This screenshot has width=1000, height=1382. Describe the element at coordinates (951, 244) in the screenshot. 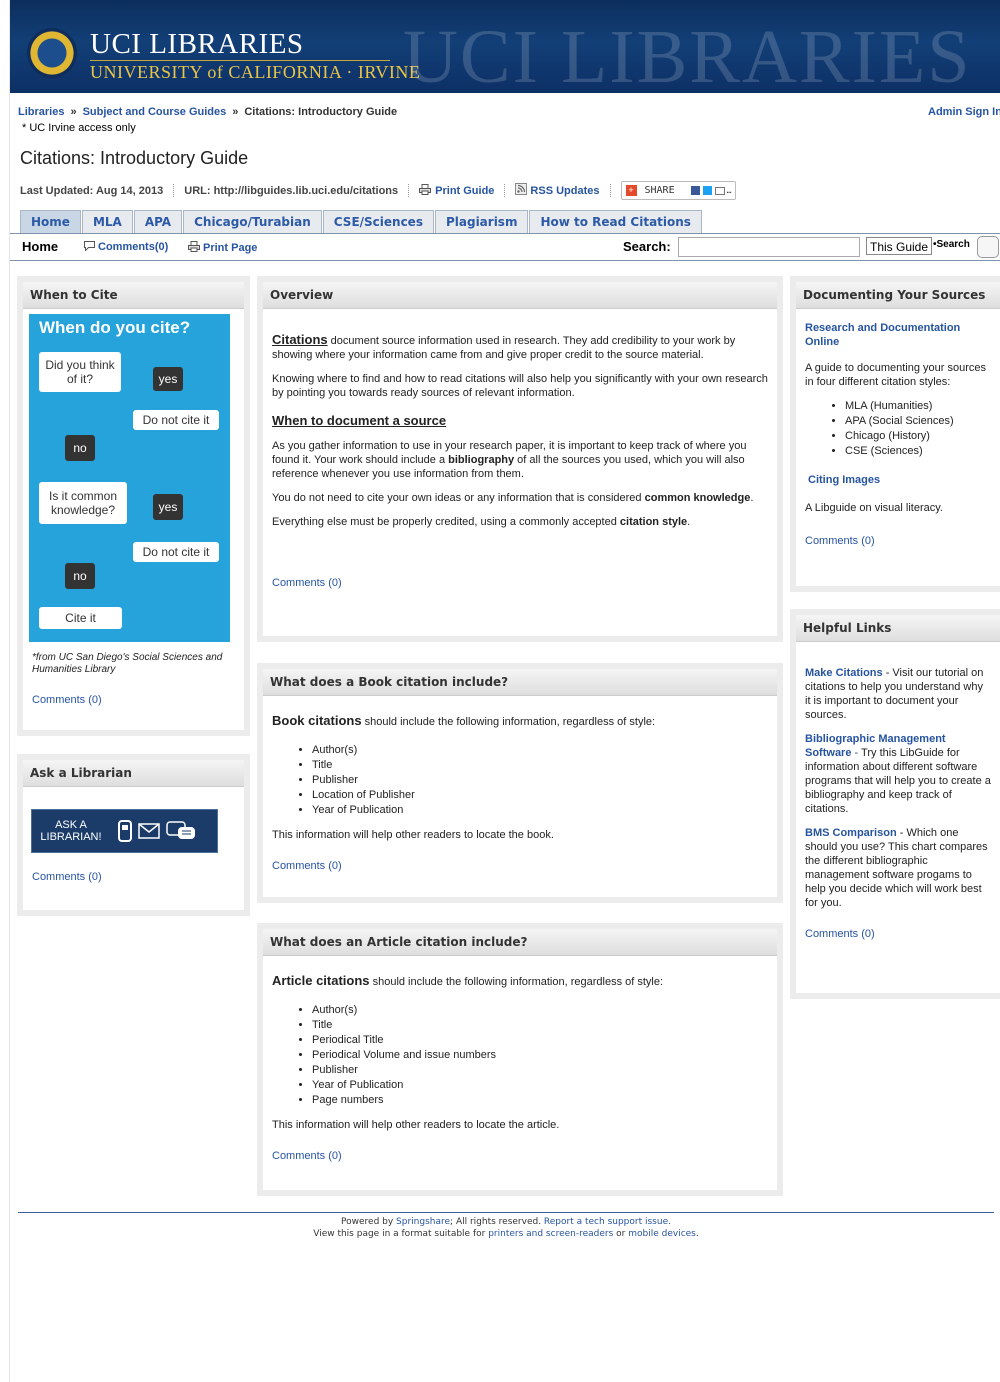

I see `search-button: •Search` at that location.